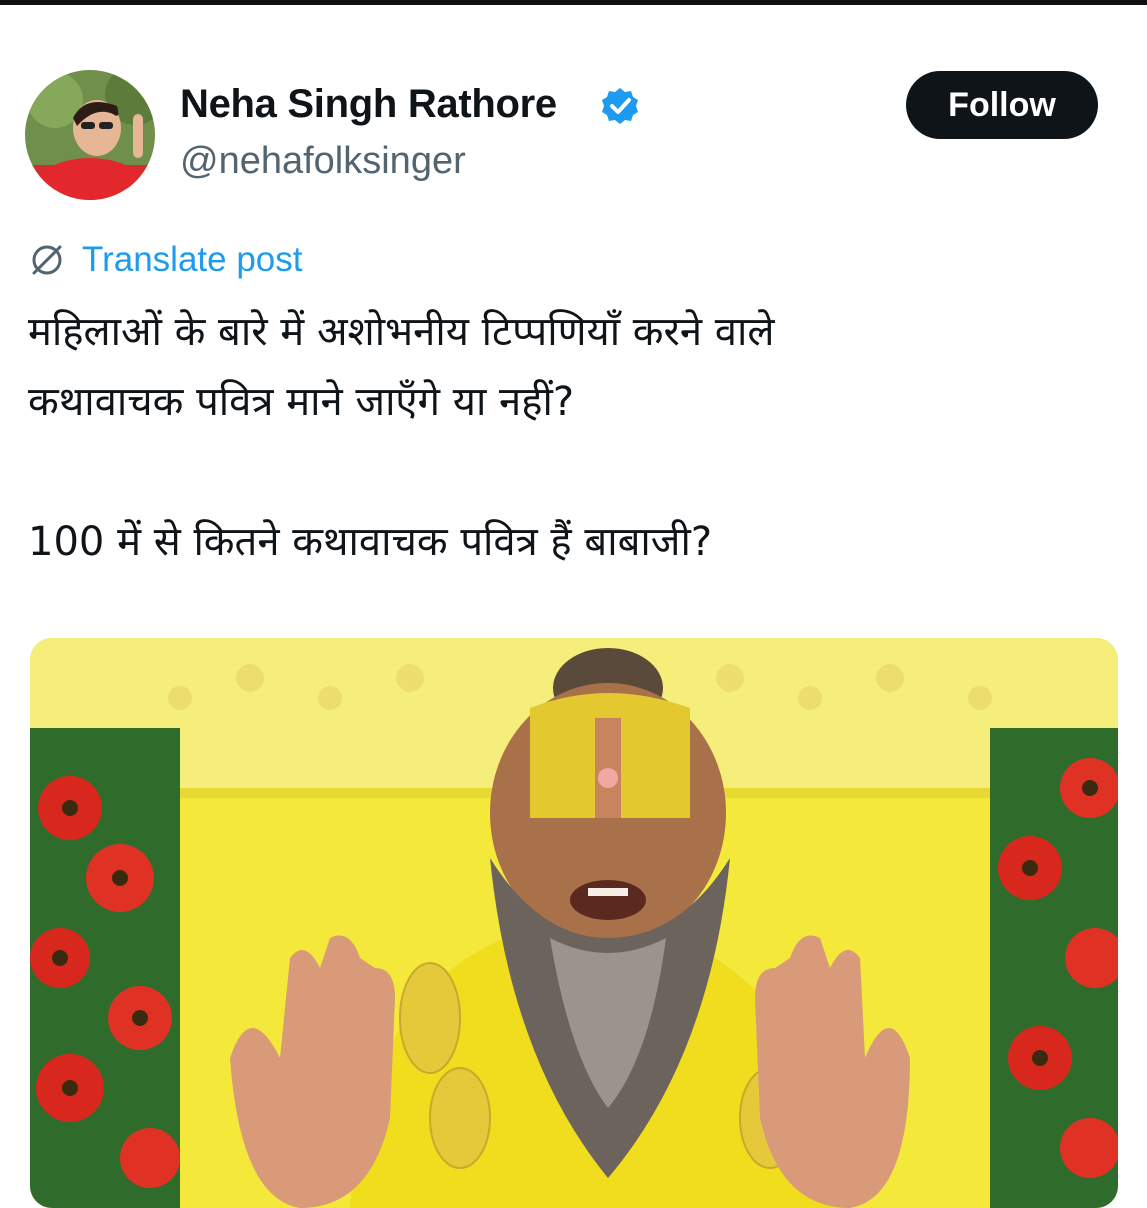 This screenshot has width=1147, height=1208. What do you see at coordinates (1002, 105) in the screenshot?
I see `follow-button: Follow` at bounding box center [1002, 105].